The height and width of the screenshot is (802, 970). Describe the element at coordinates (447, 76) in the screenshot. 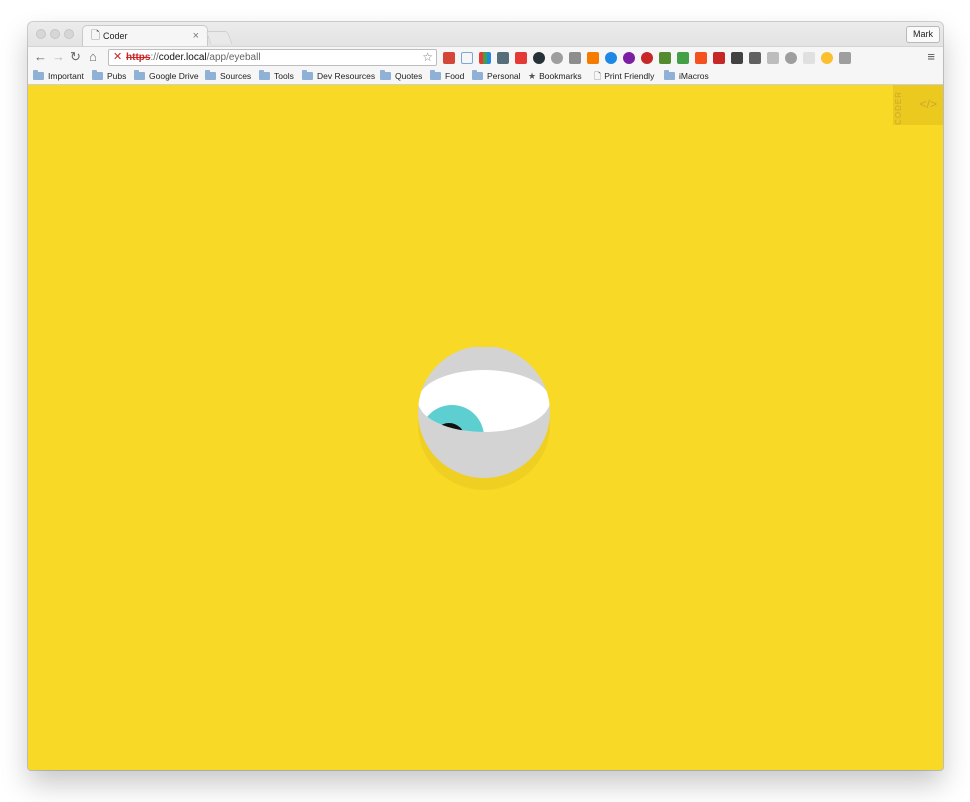

I see `bookmark-food: Food` at that location.